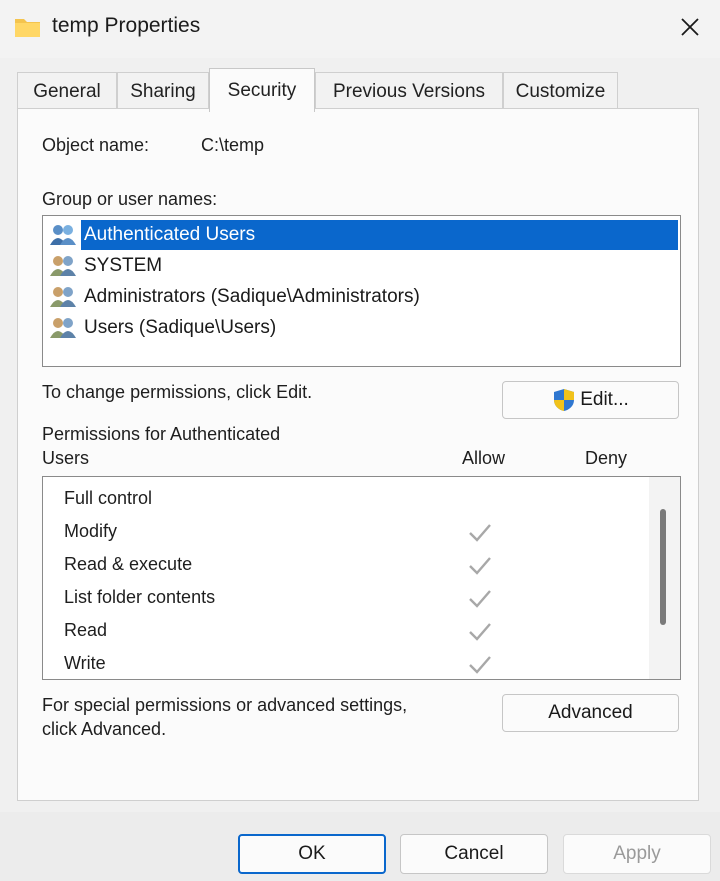 This screenshot has width=720, height=881. I want to click on allow-column-header: Allow, so click(484, 458).